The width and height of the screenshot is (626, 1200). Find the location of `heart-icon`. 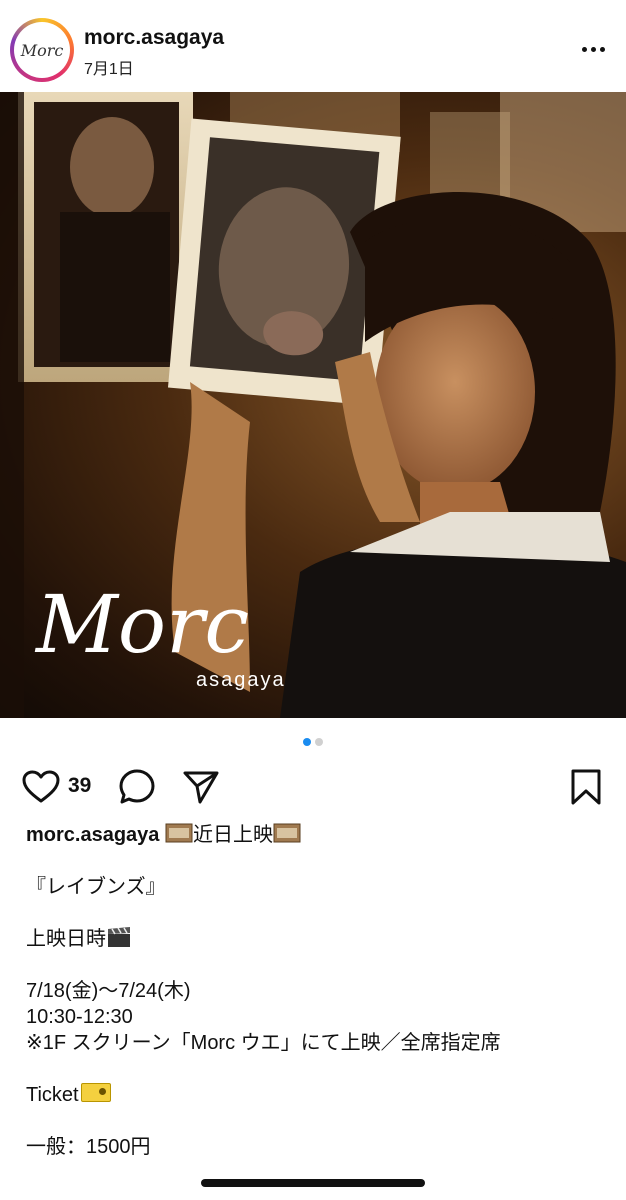

heart-icon is located at coordinates (41, 787).